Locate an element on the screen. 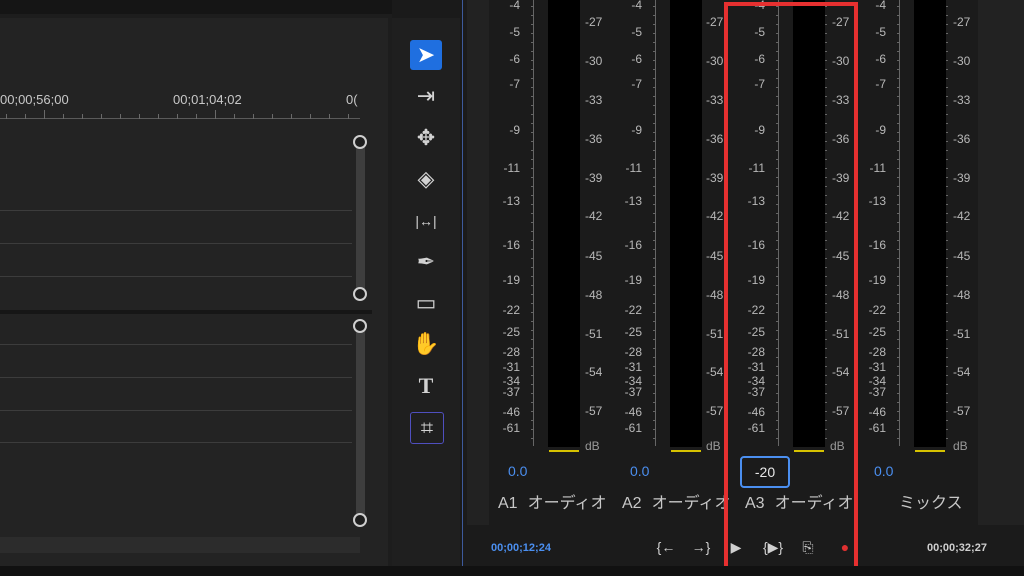 The image size is (1024, 576). rectangle-icon: ▭ is located at coordinates (426, 302).